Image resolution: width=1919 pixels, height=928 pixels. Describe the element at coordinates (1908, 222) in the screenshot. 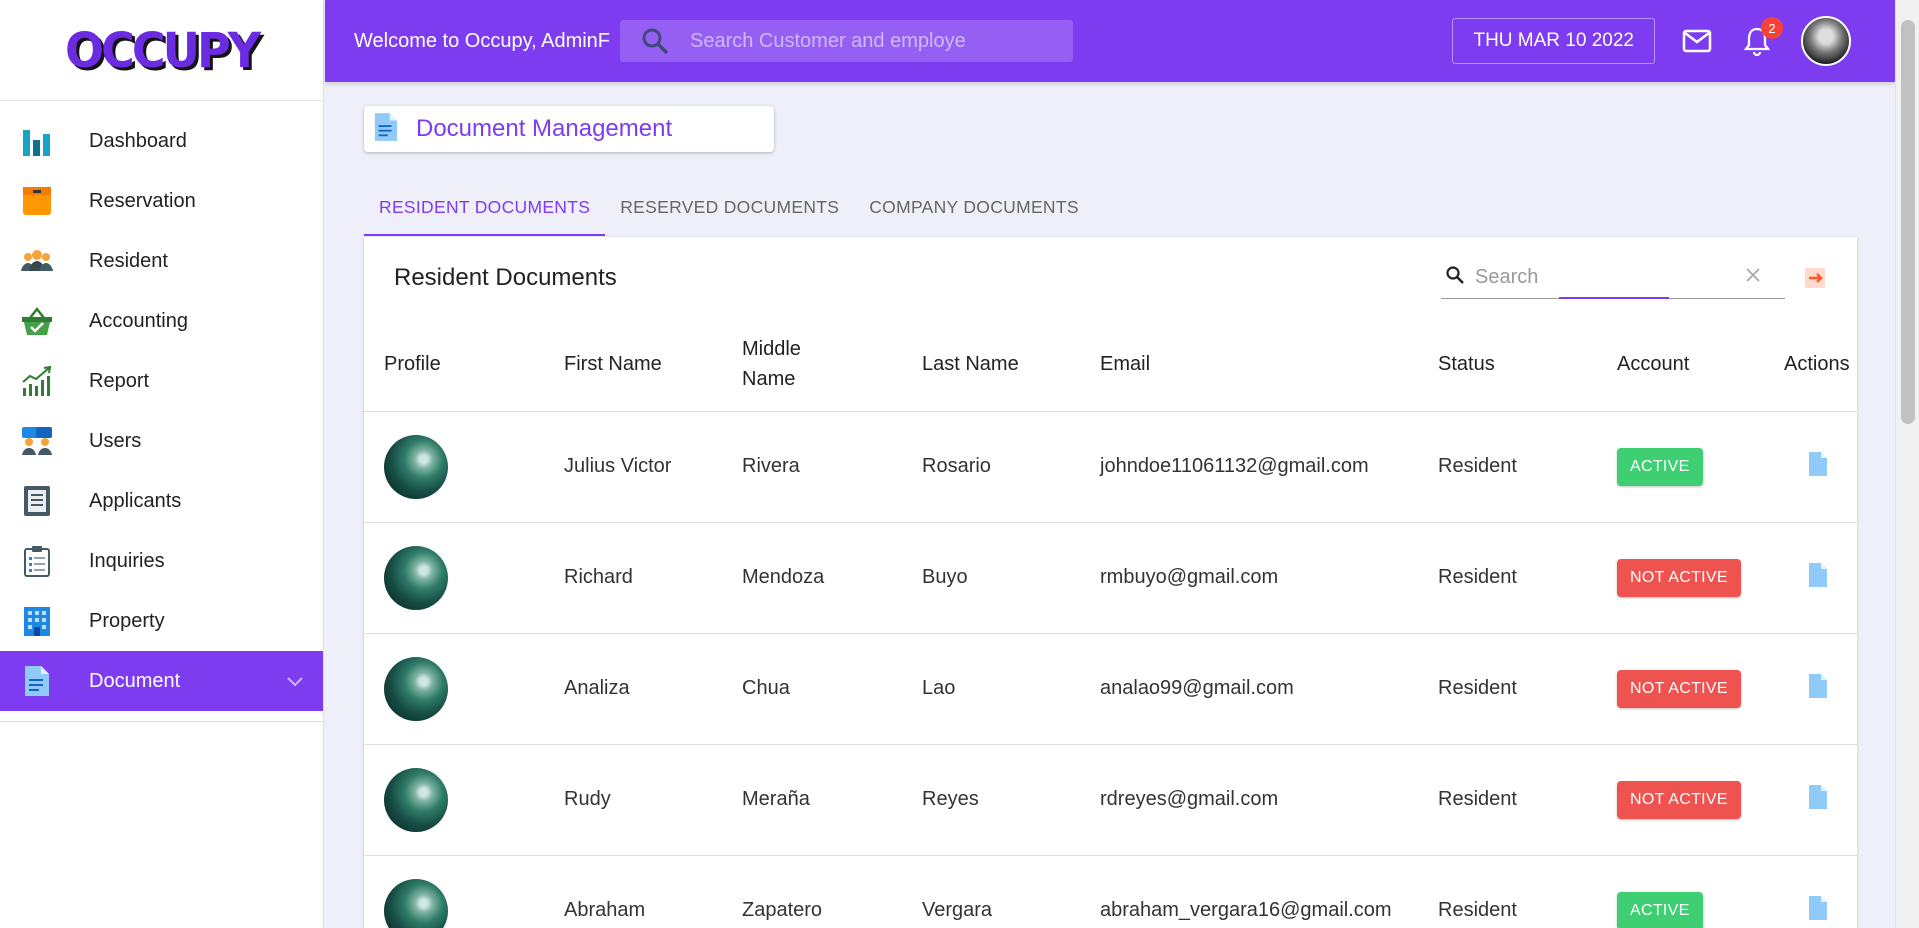

I see `scrollbar-thumb` at that location.